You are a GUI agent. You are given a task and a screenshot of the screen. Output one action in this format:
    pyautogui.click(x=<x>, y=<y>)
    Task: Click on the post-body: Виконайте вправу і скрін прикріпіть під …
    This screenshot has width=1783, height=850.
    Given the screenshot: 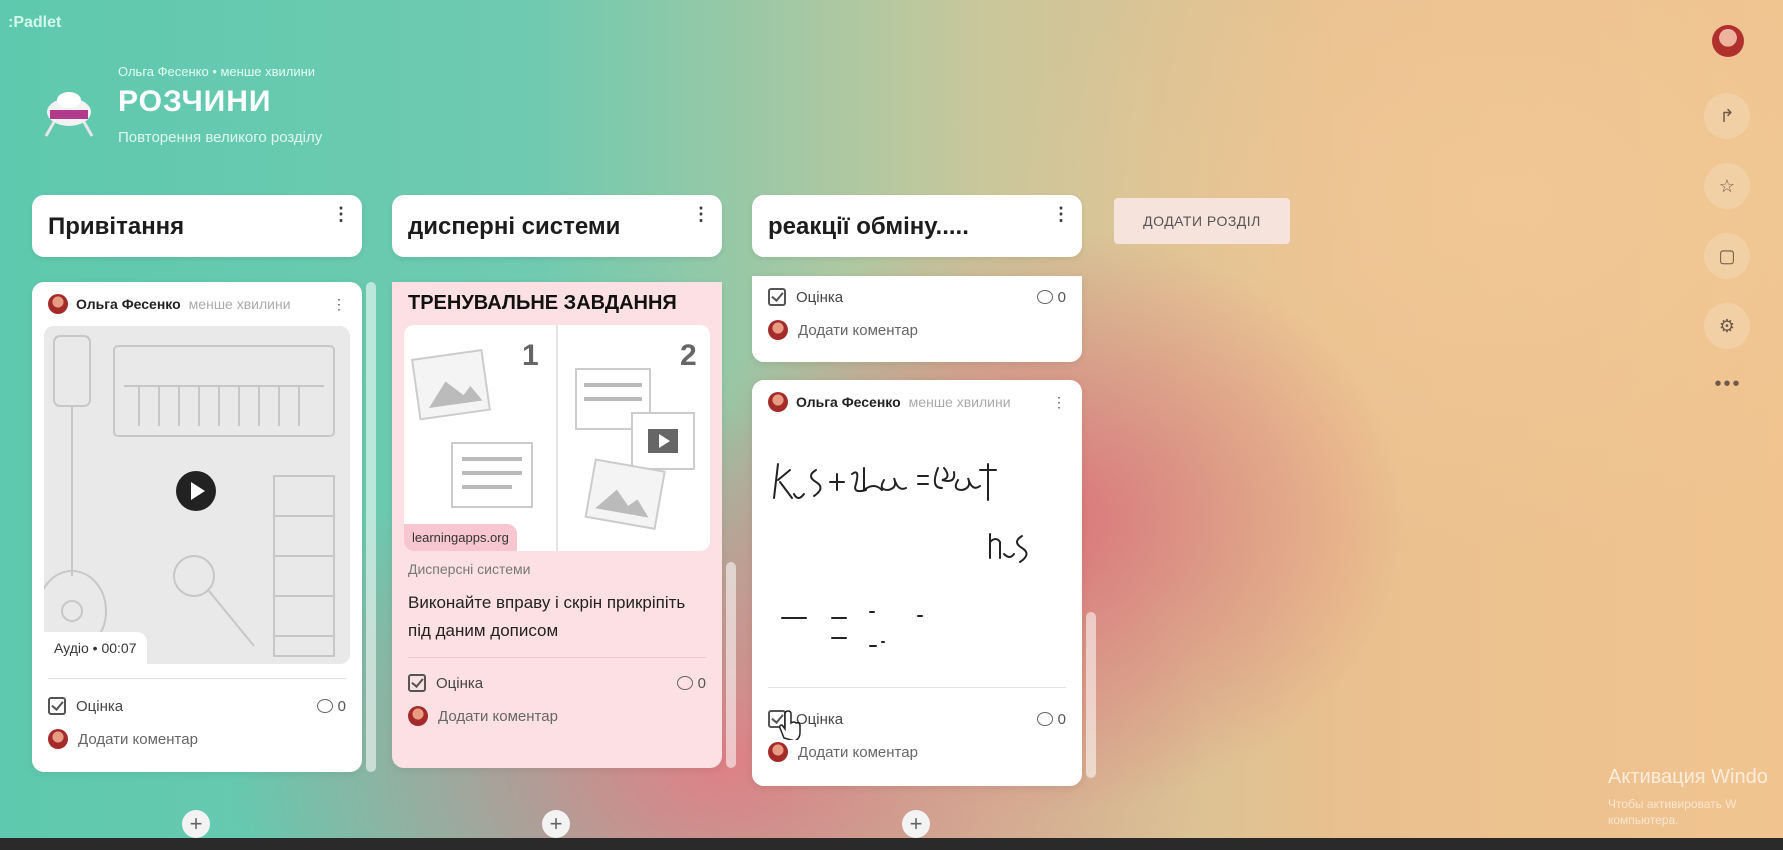 What is the action you would take?
    pyautogui.click(x=547, y=616)
    